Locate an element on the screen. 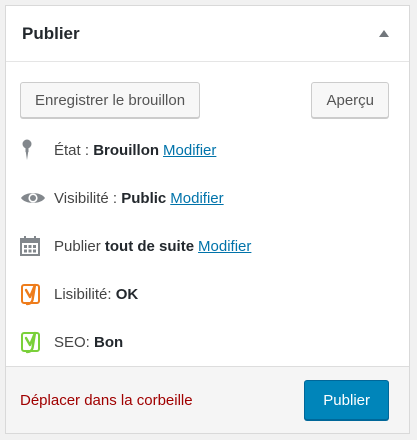 The height and width of the screenshot is (440, 417). schedule-row: Publier tout de suite Modifier is located at coordinates (207, 246).